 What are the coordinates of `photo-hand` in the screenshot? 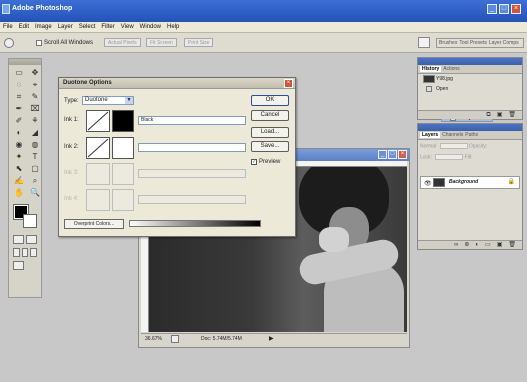 It's located at (334, 239).